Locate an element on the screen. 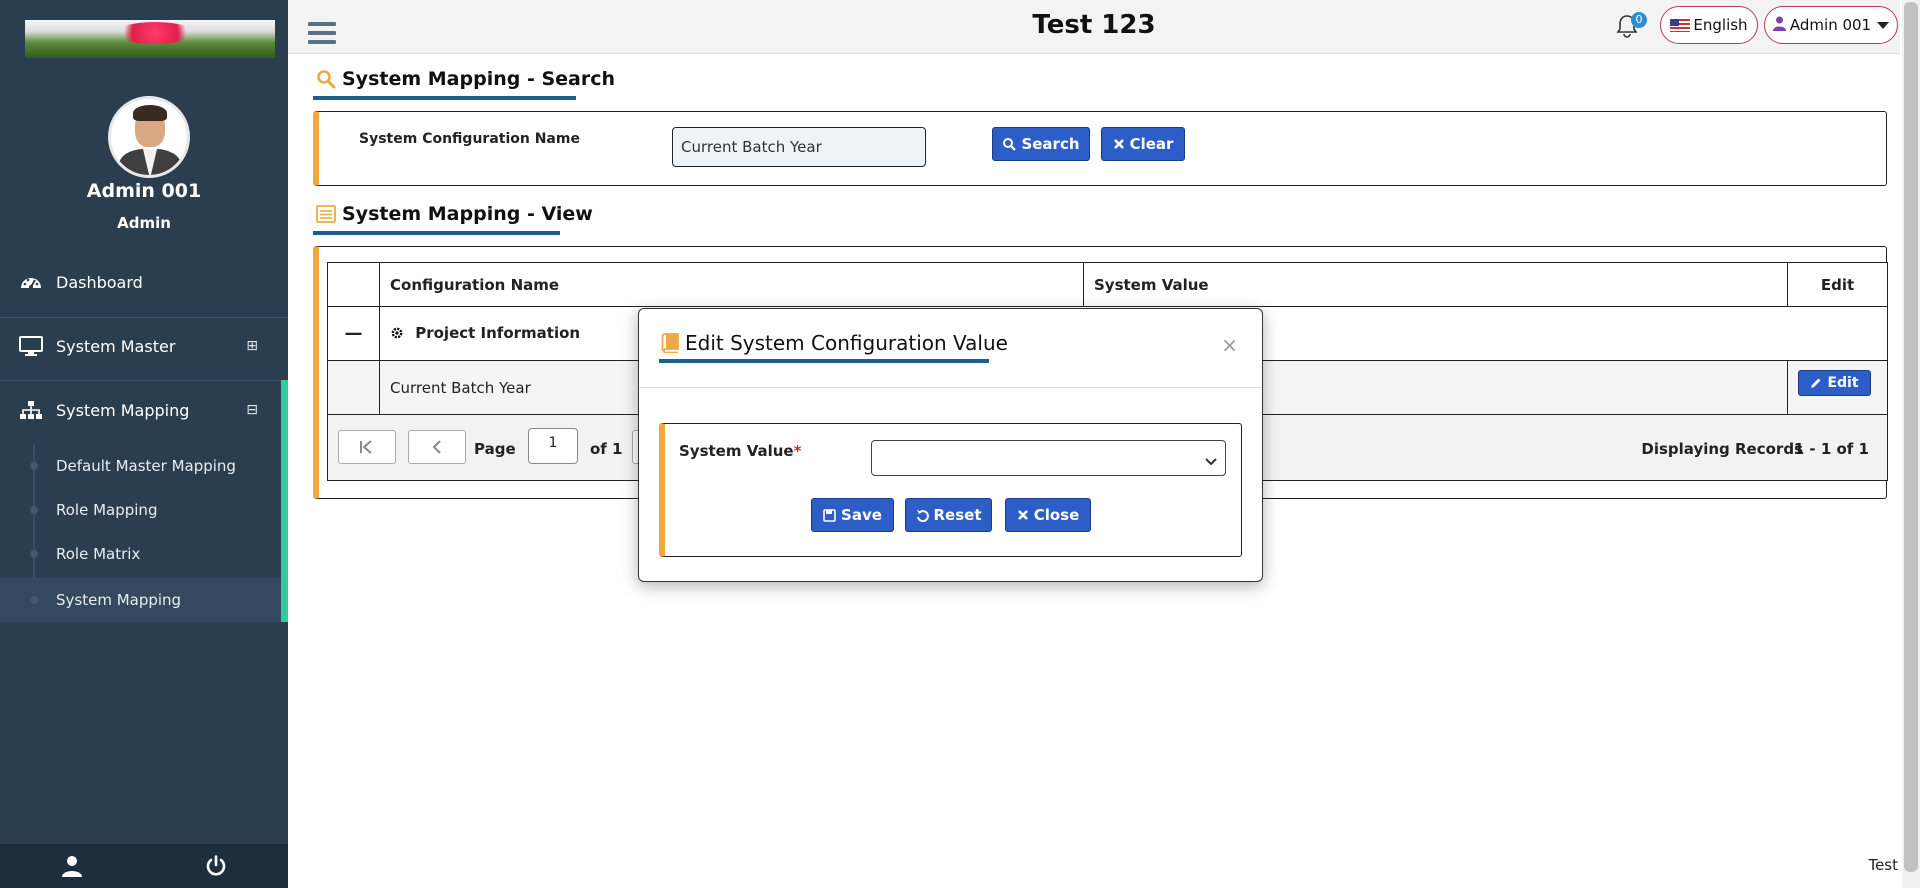 This screenshot has width=1920, height=888. profile-icon is located at coordinates (72, 866).